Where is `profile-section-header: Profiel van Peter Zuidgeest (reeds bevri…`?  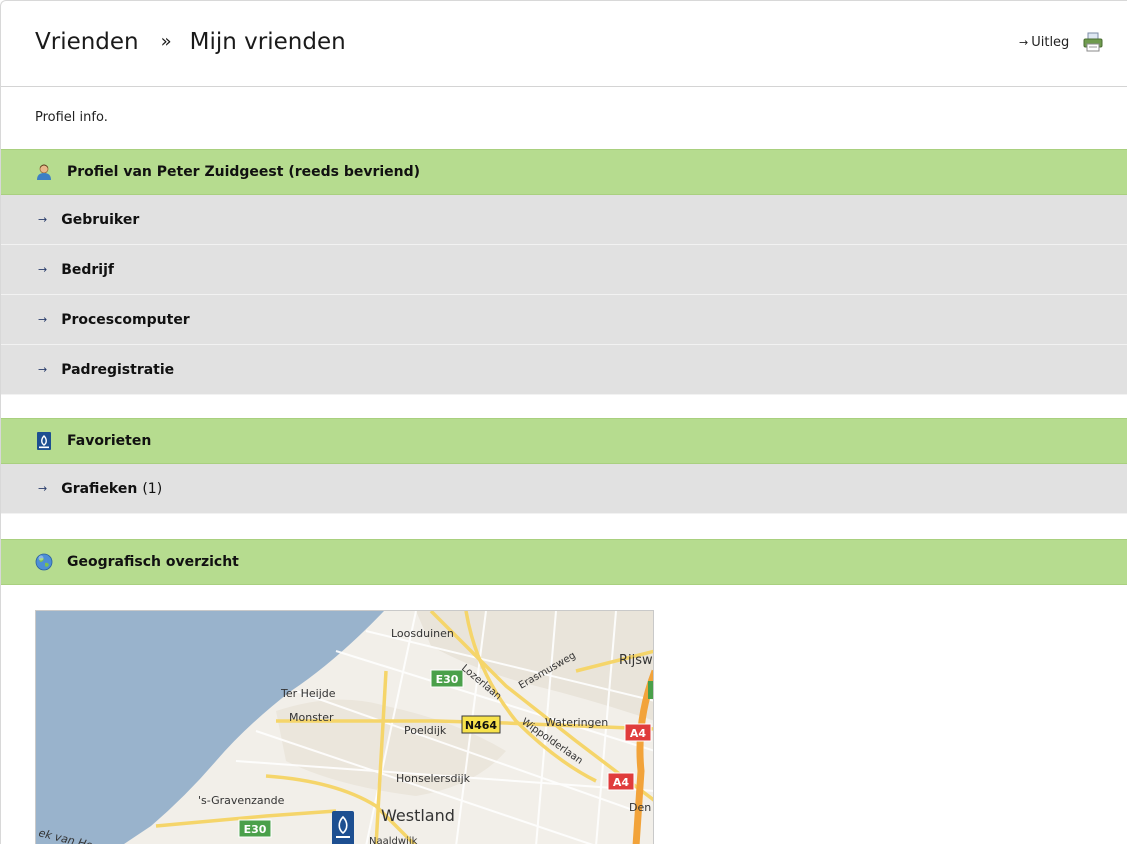 profile-section-header: Profiel van Peter Zuidgeest (reeds bevri… is located at coordinates (564, 172).